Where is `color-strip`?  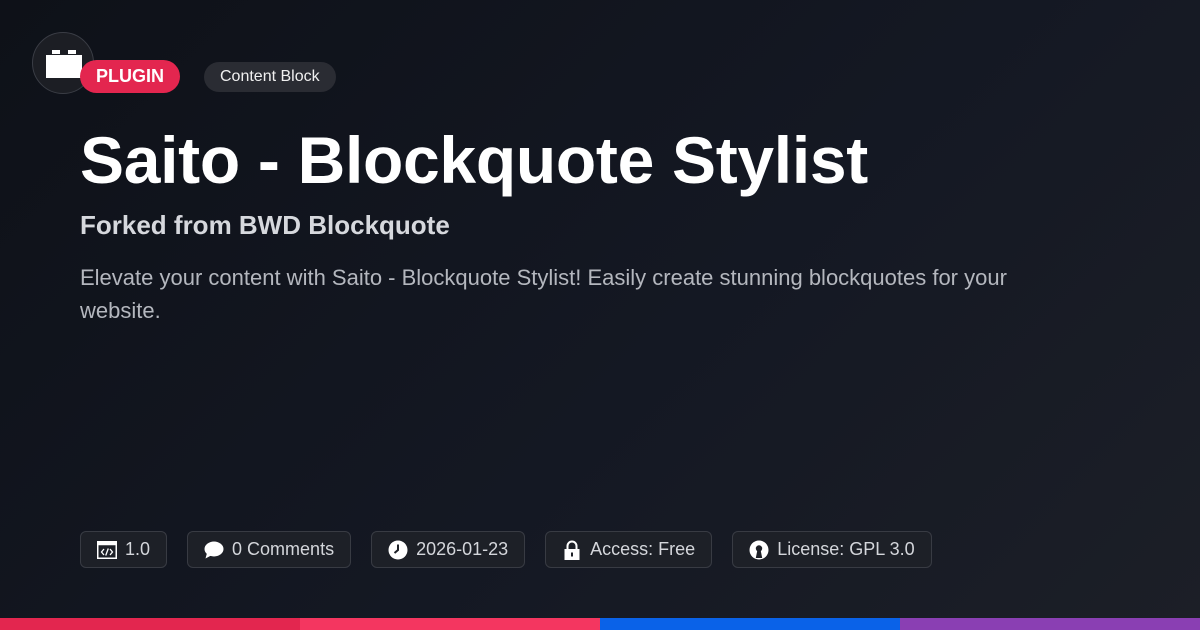 color-strip is located at coordinates (600, 624).